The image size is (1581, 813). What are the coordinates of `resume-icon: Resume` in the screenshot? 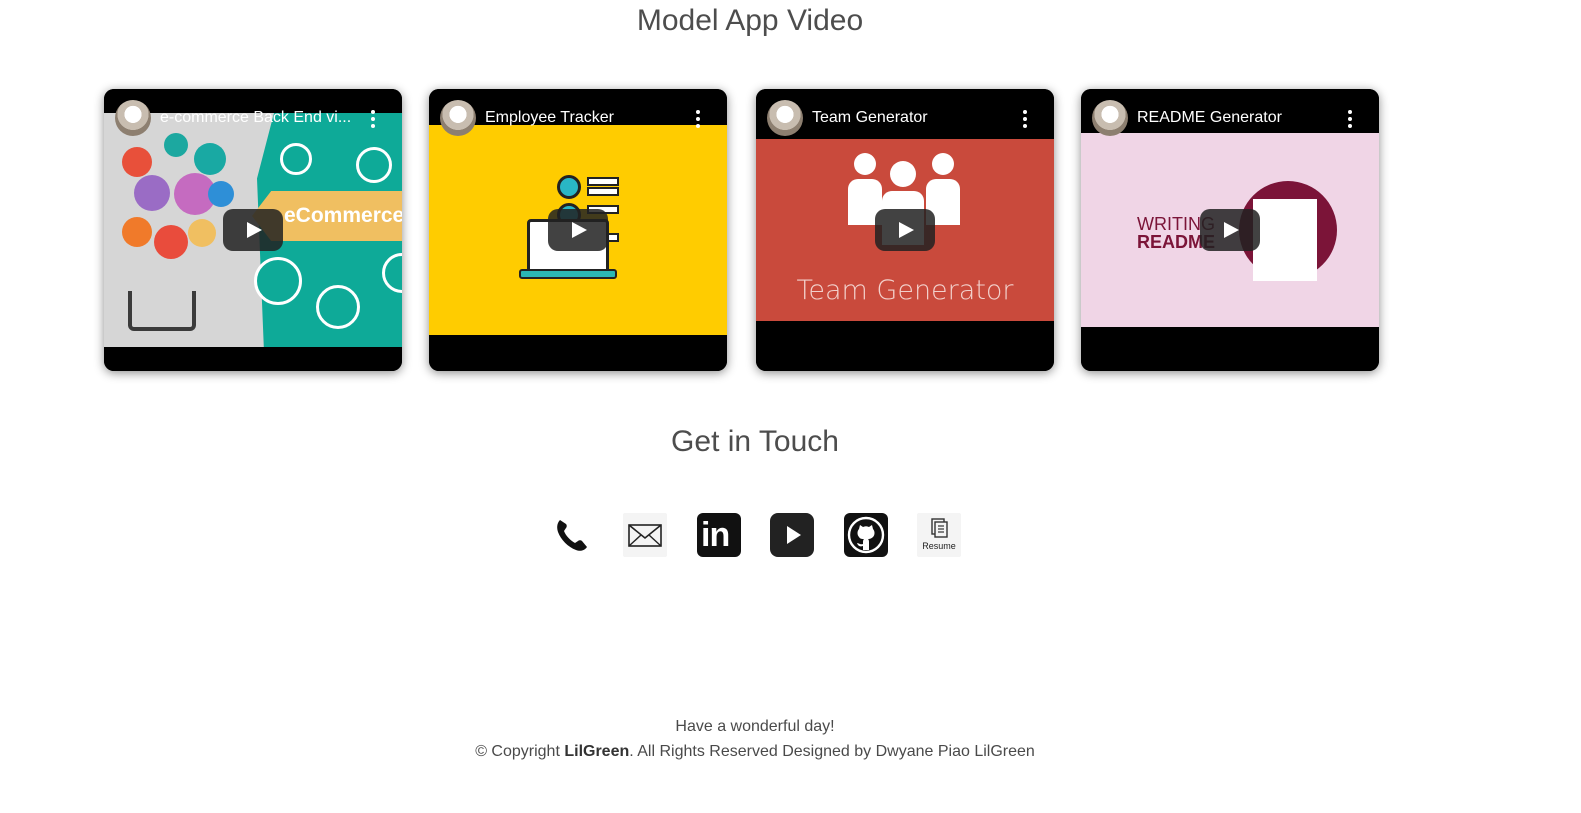 It's located at (939, 535).